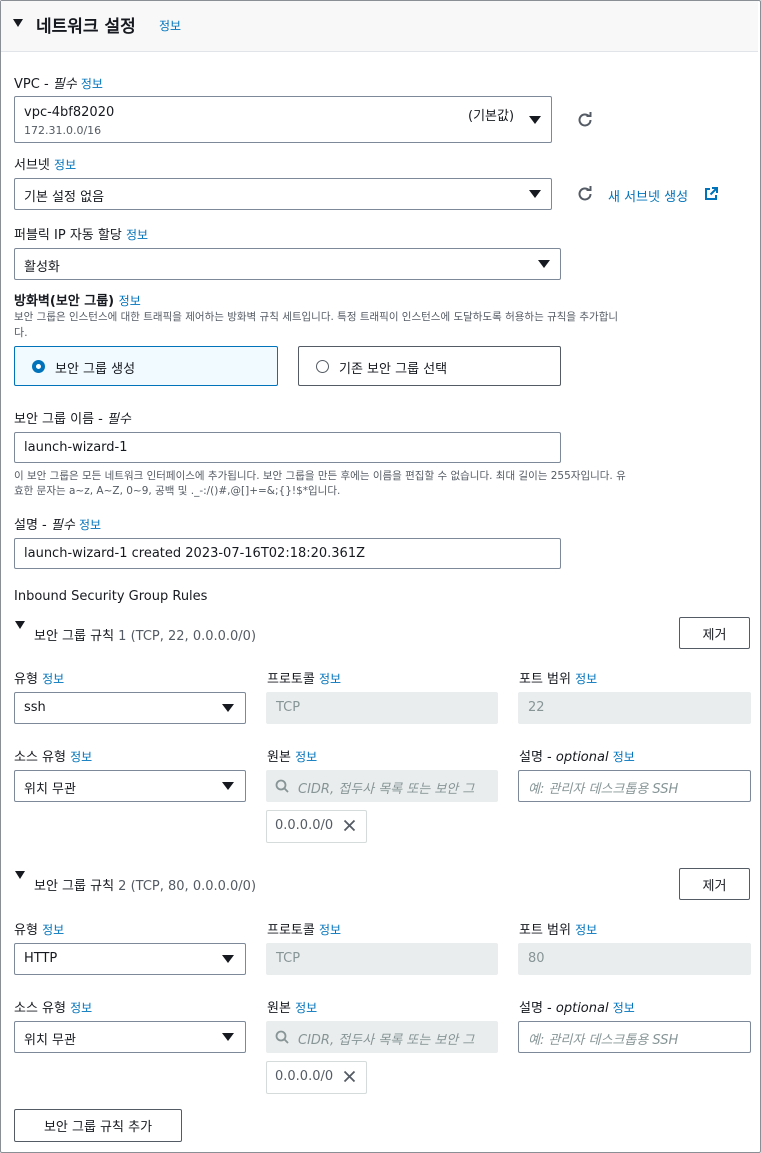 The image size is (761, 1153). I want to click on inbound-heading: Inbound Security Group Rules, so click(111, 596).